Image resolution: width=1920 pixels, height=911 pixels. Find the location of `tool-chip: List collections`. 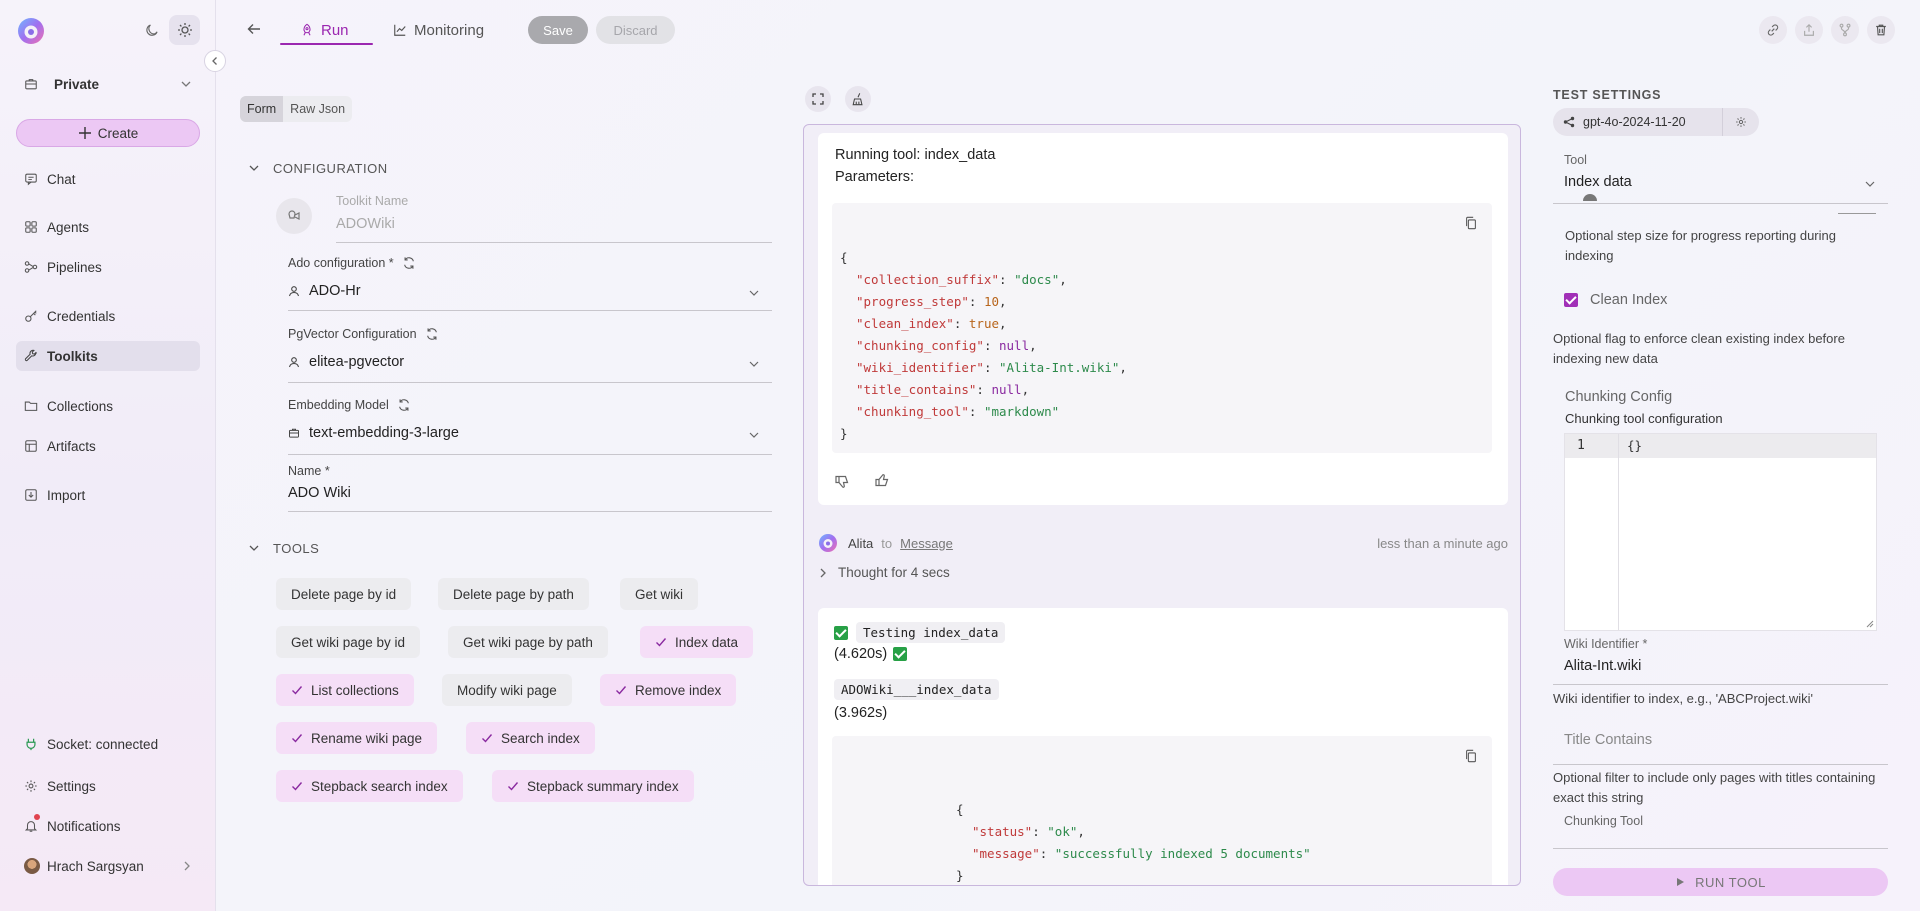

tool-chip: List collections is located at coordinates (345, 690).